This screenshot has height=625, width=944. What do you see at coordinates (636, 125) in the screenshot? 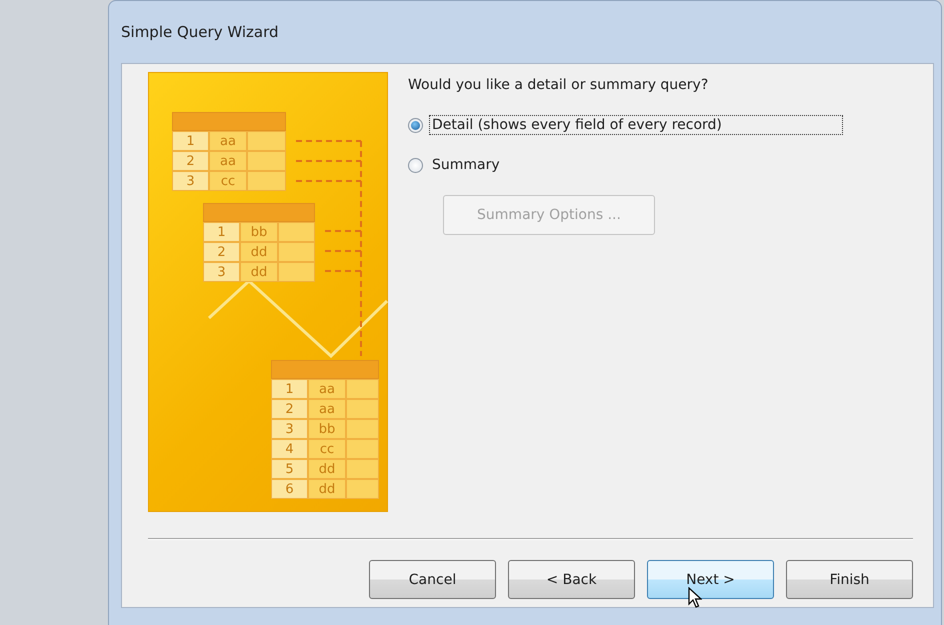
I see `option-label: Detail (shows every field of every record)` at bounding box center [636, 125].